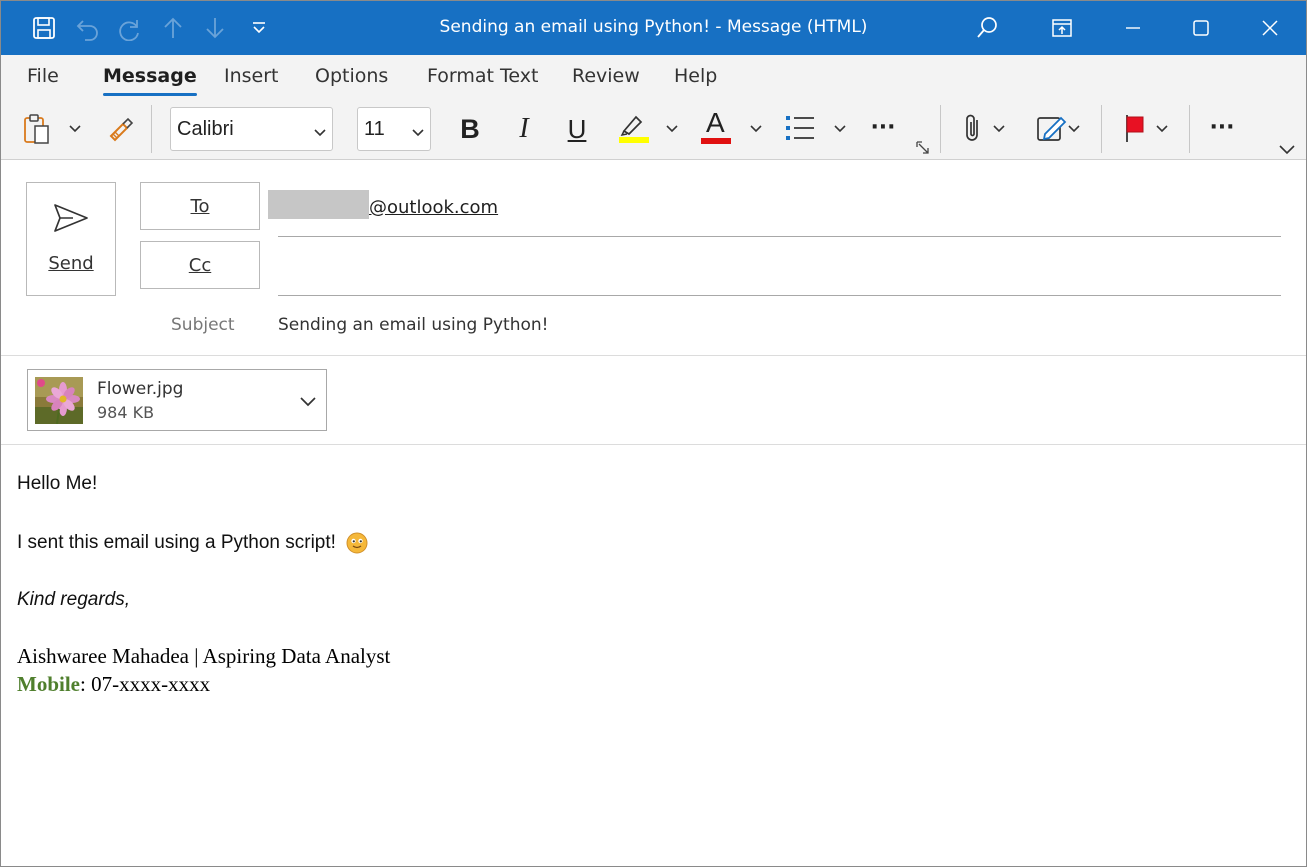  I want to click on highlight-dropdown-icon, so click(672, 129).